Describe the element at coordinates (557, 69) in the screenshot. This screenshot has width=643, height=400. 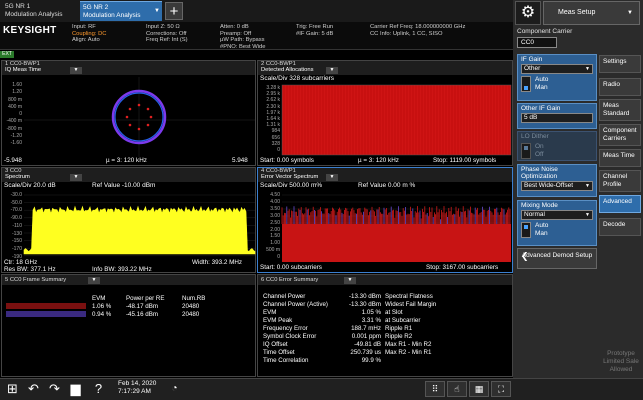
I see `if-gain-select: Other ▼` at that location.